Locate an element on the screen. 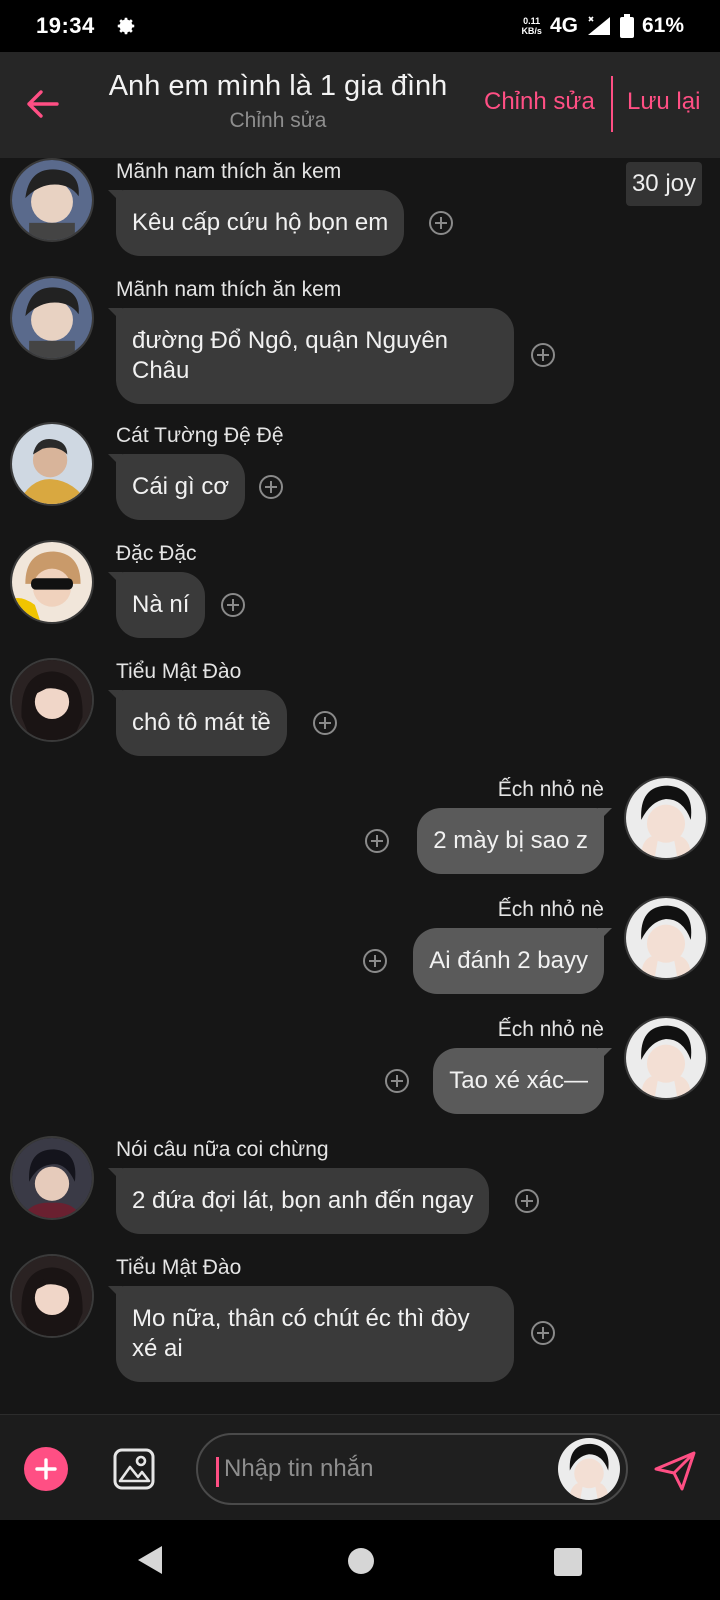  message-bubble: Nà ní is located at coordinates (156, 605).